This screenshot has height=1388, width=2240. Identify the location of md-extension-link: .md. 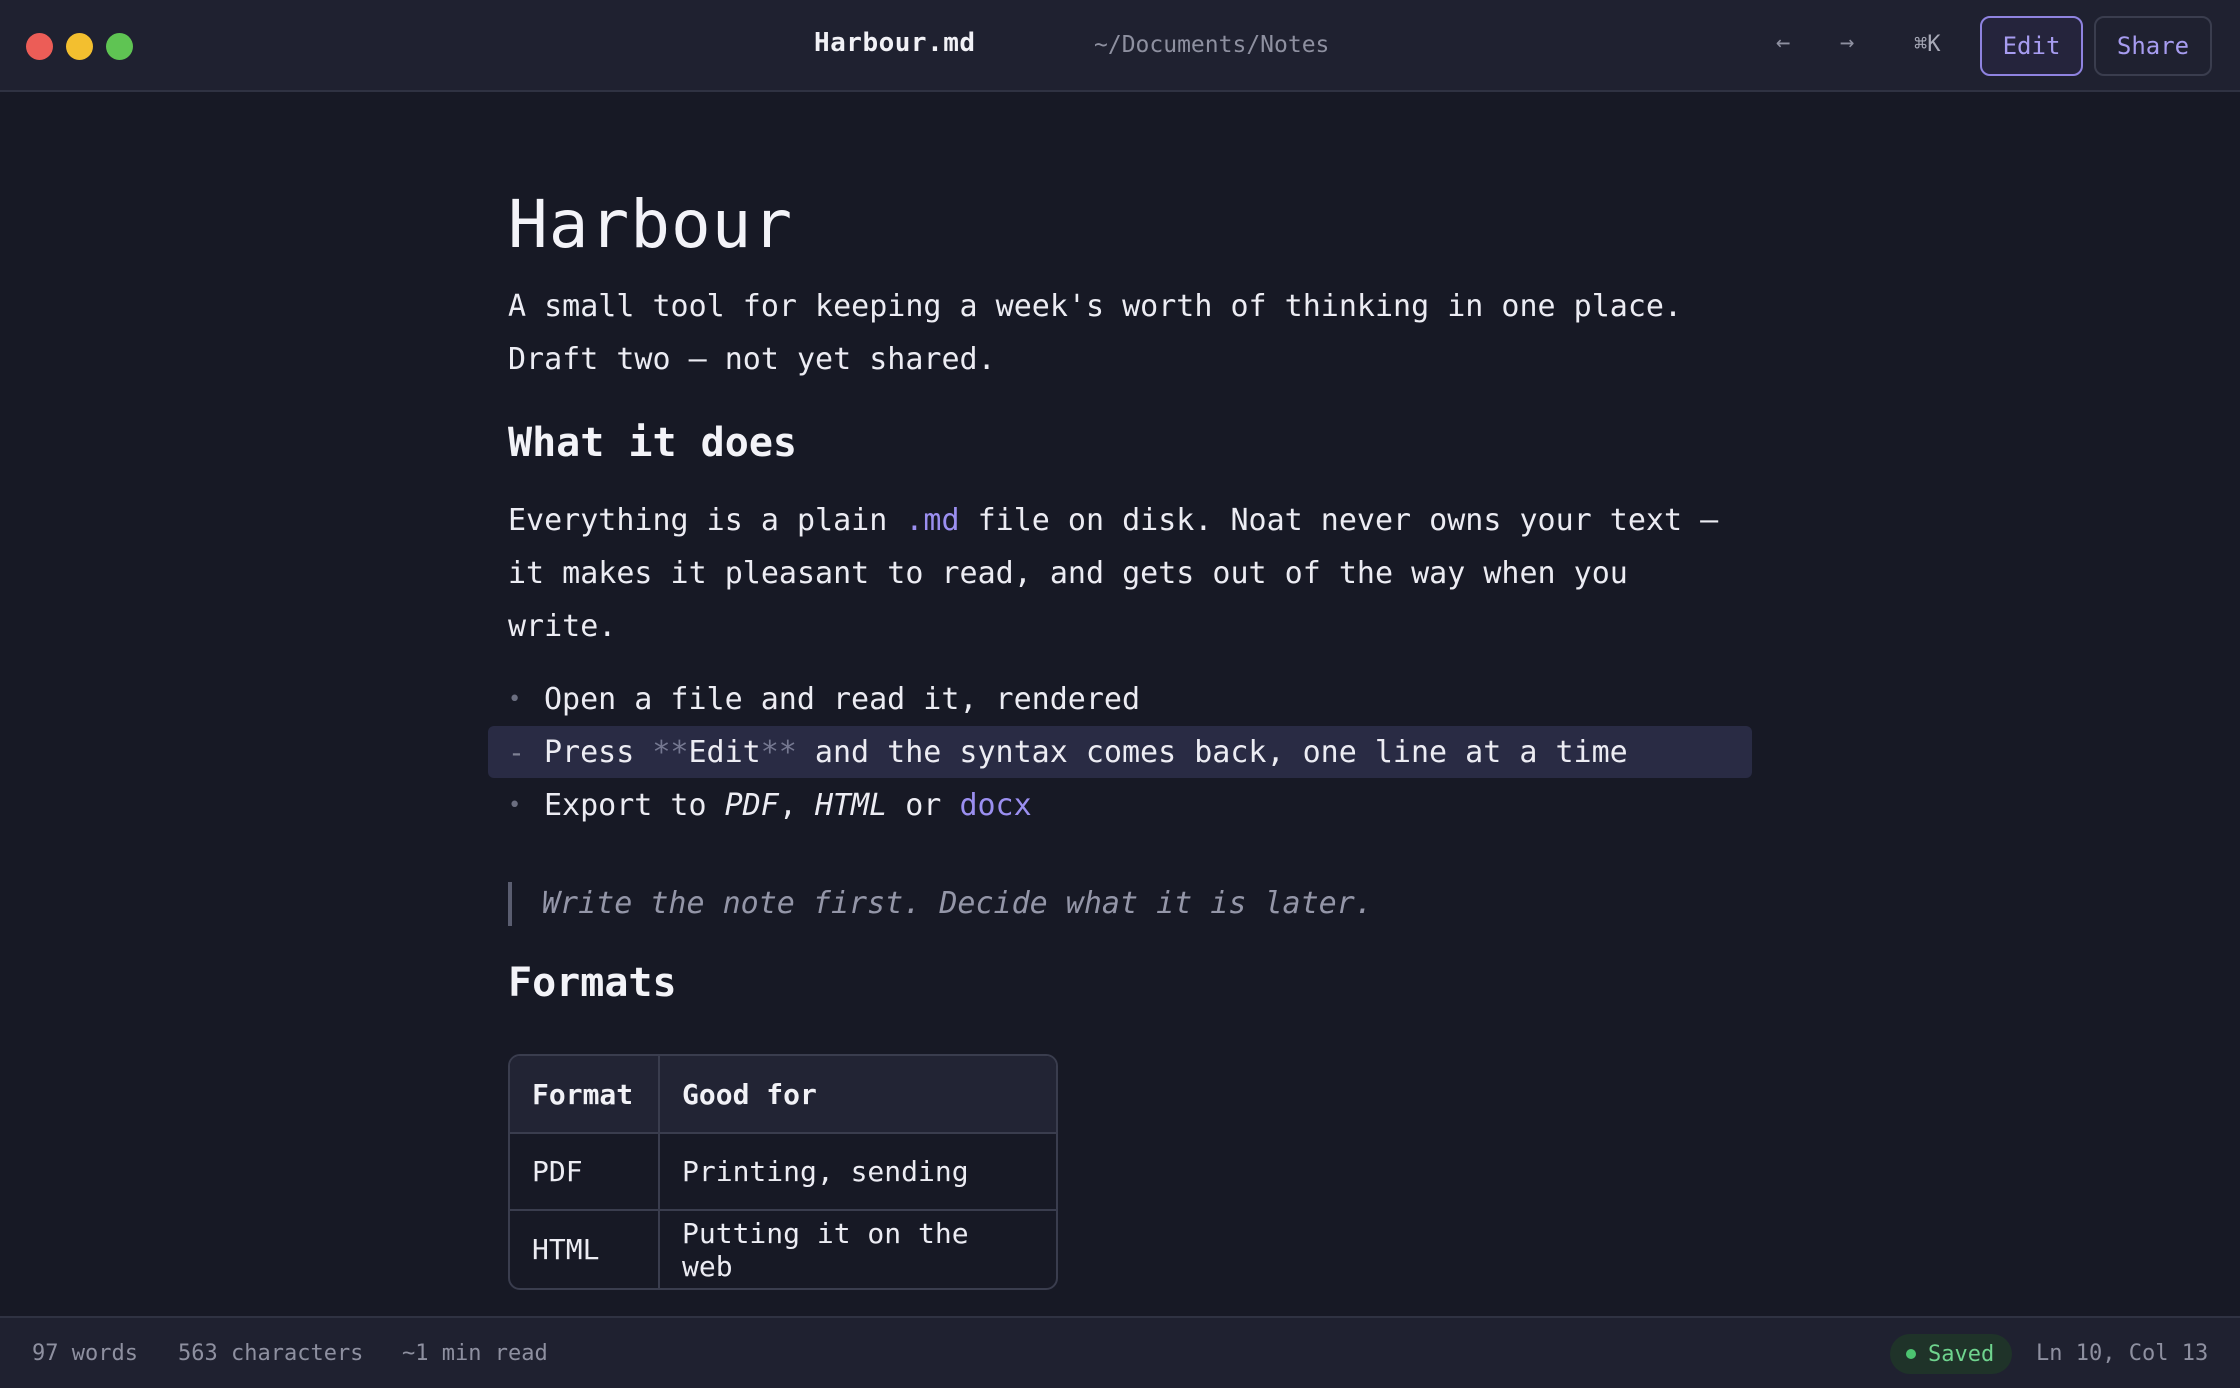
(932, 520).